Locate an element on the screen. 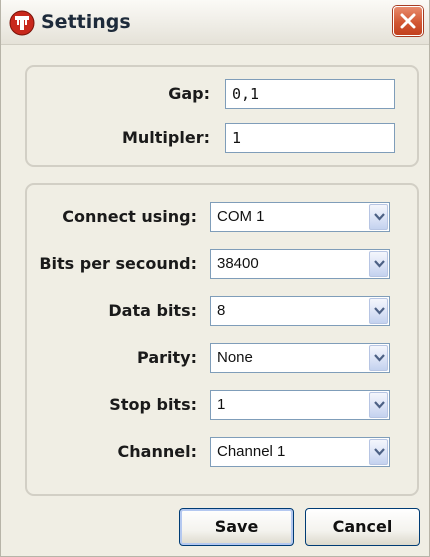  app-logo-icon is located at coordinates (22, 23).